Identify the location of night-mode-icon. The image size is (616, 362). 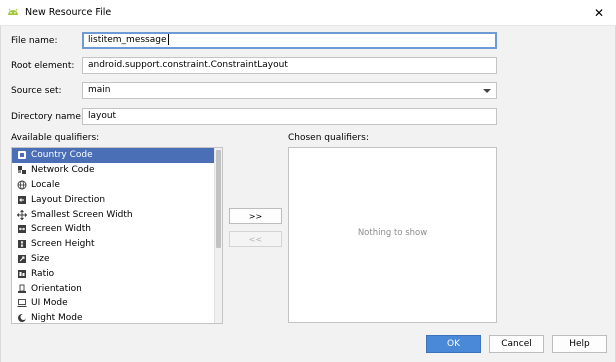
(22, 318).